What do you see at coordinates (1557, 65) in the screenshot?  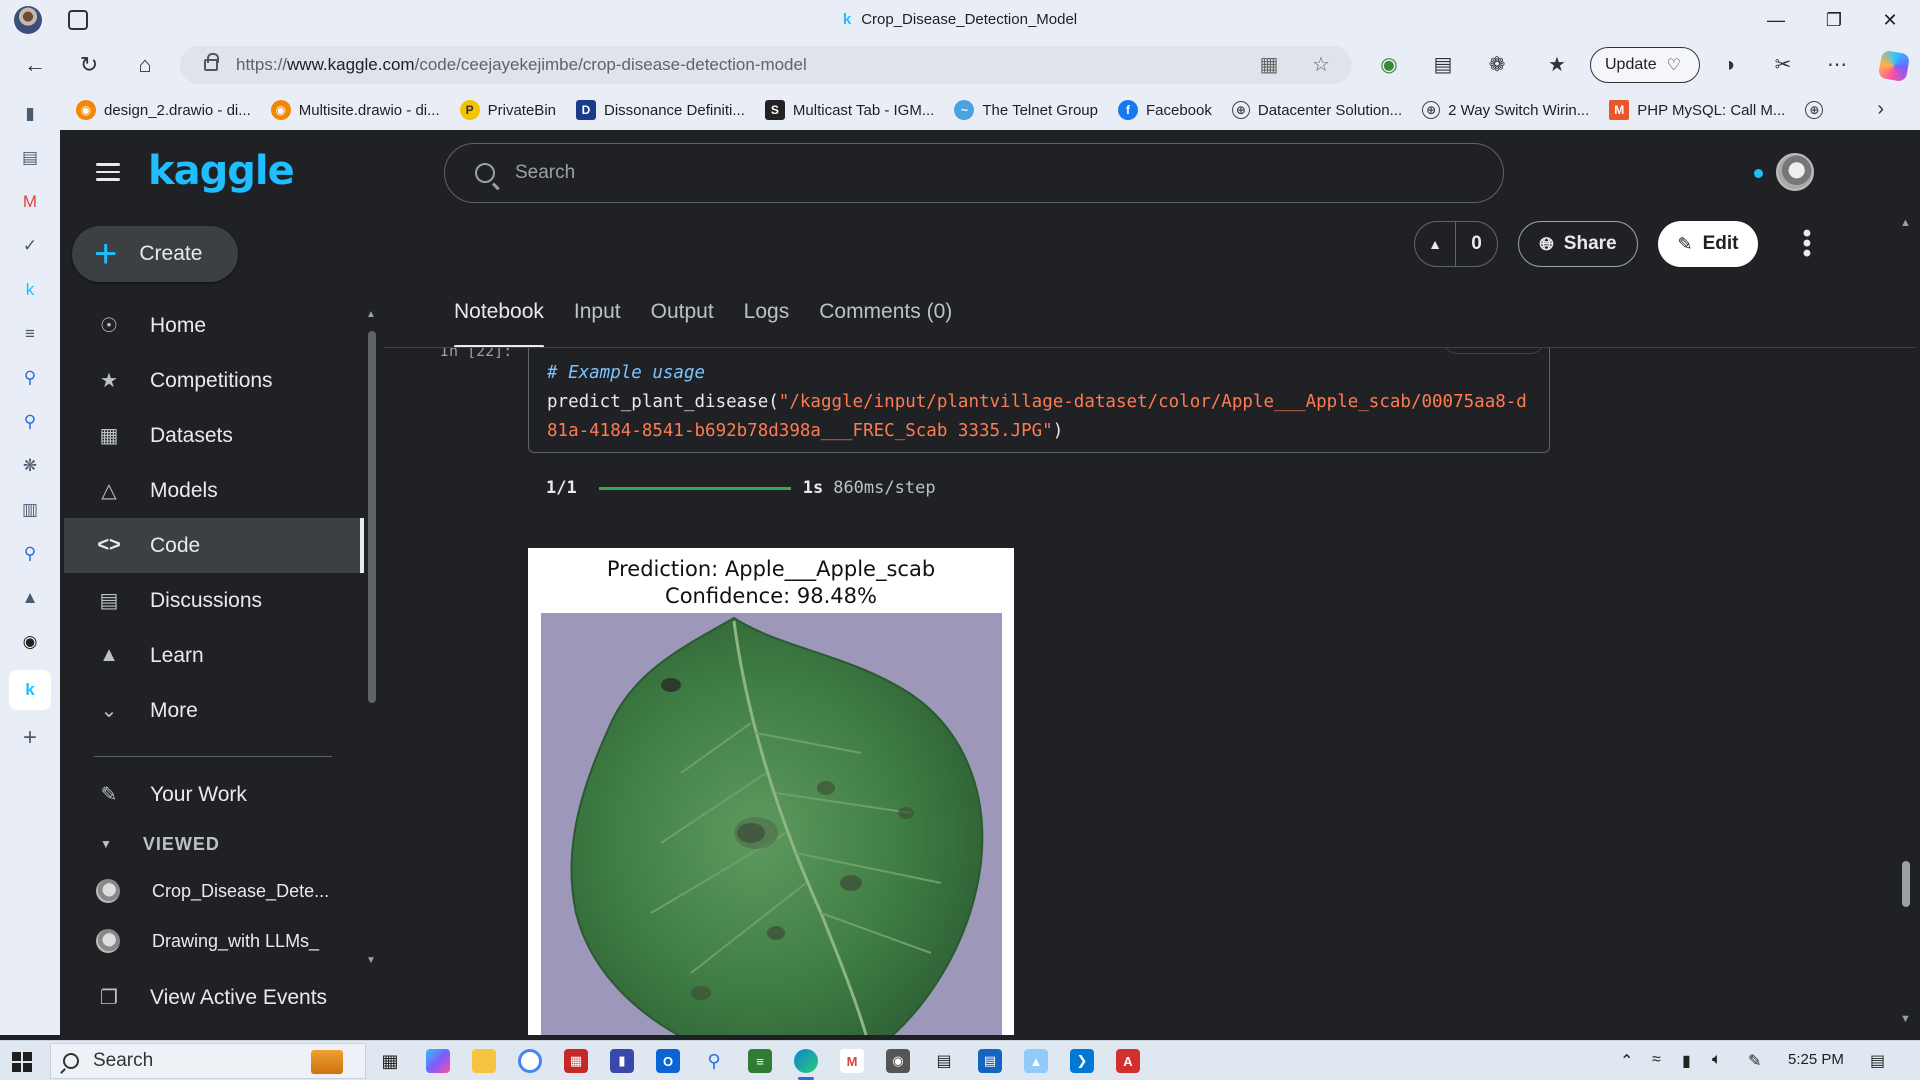 I see `favorites-icon: ★` at bounding box center [1557, 65].